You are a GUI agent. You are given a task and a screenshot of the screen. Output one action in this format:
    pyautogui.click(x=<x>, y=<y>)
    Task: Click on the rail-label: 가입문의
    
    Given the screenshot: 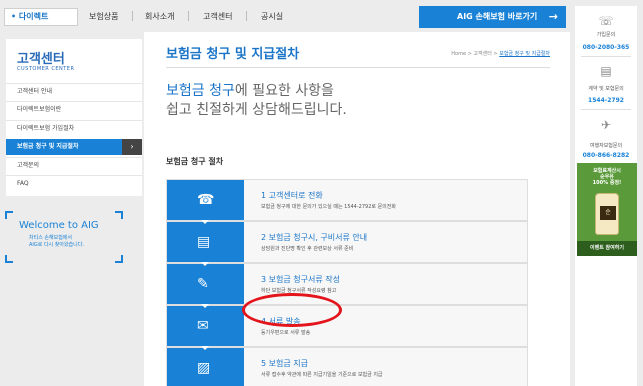 What is the action you would take?
    pyautogui.click(x=606, y=35)
    